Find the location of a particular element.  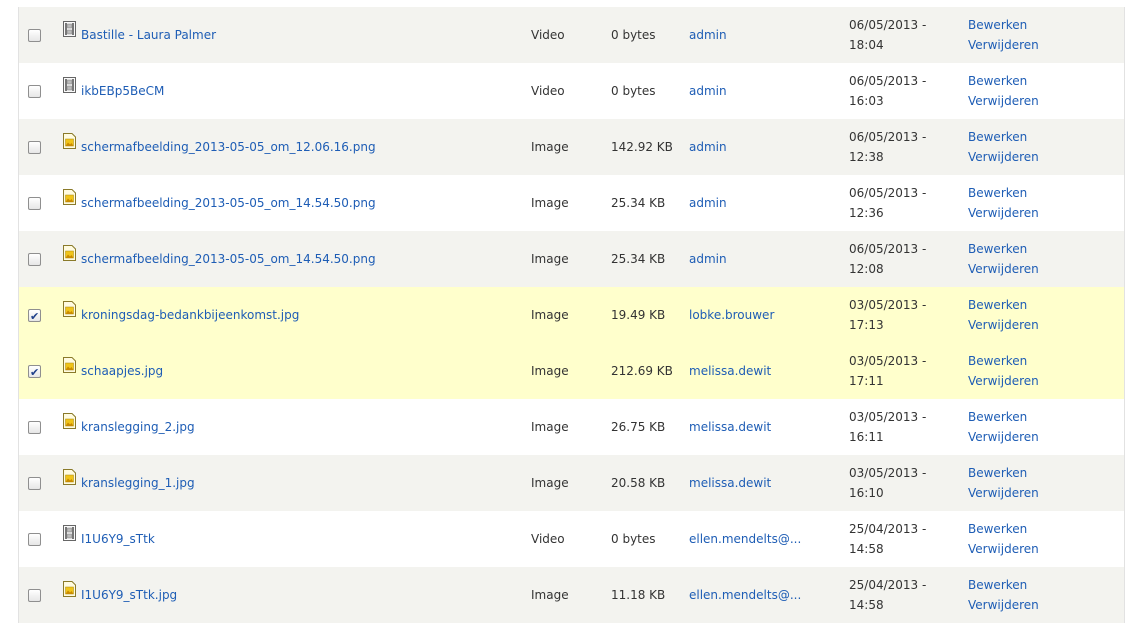

size-cell: 25.34 KB is located at coordinates (650, 259).